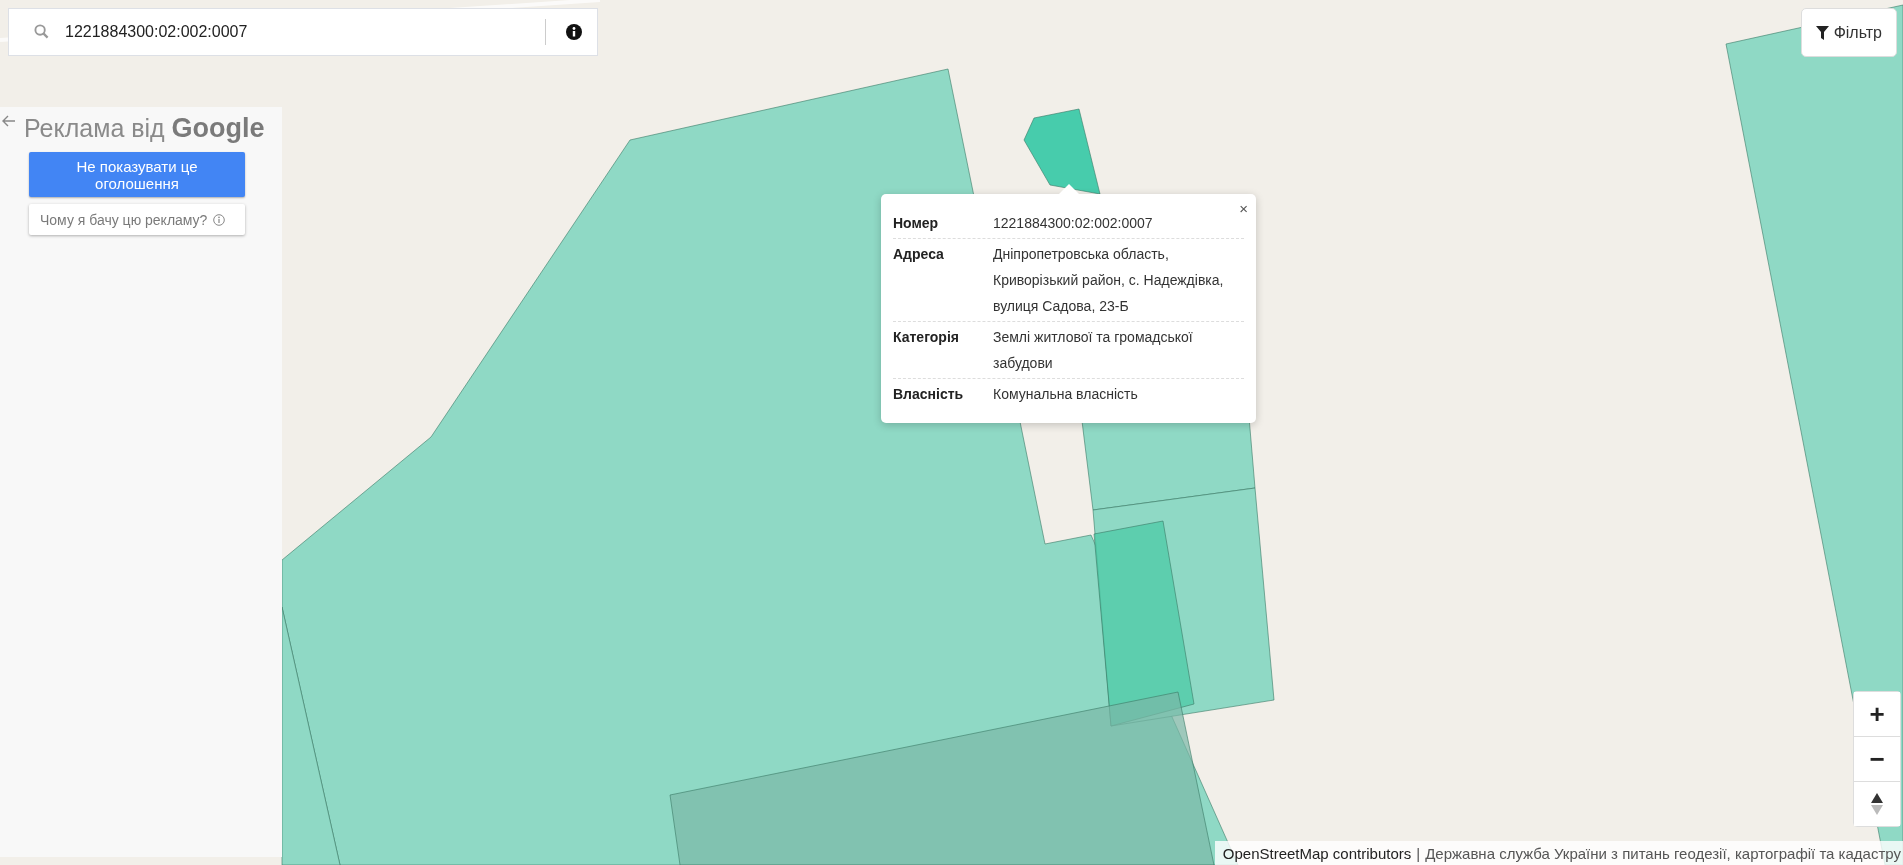 Image resolution: width=1903 pixels, height=865 pixels. What do you see at coordinates (926, 337) in the screenshot?
I see `field-label: Категорія` at bounding box center [926, 337].